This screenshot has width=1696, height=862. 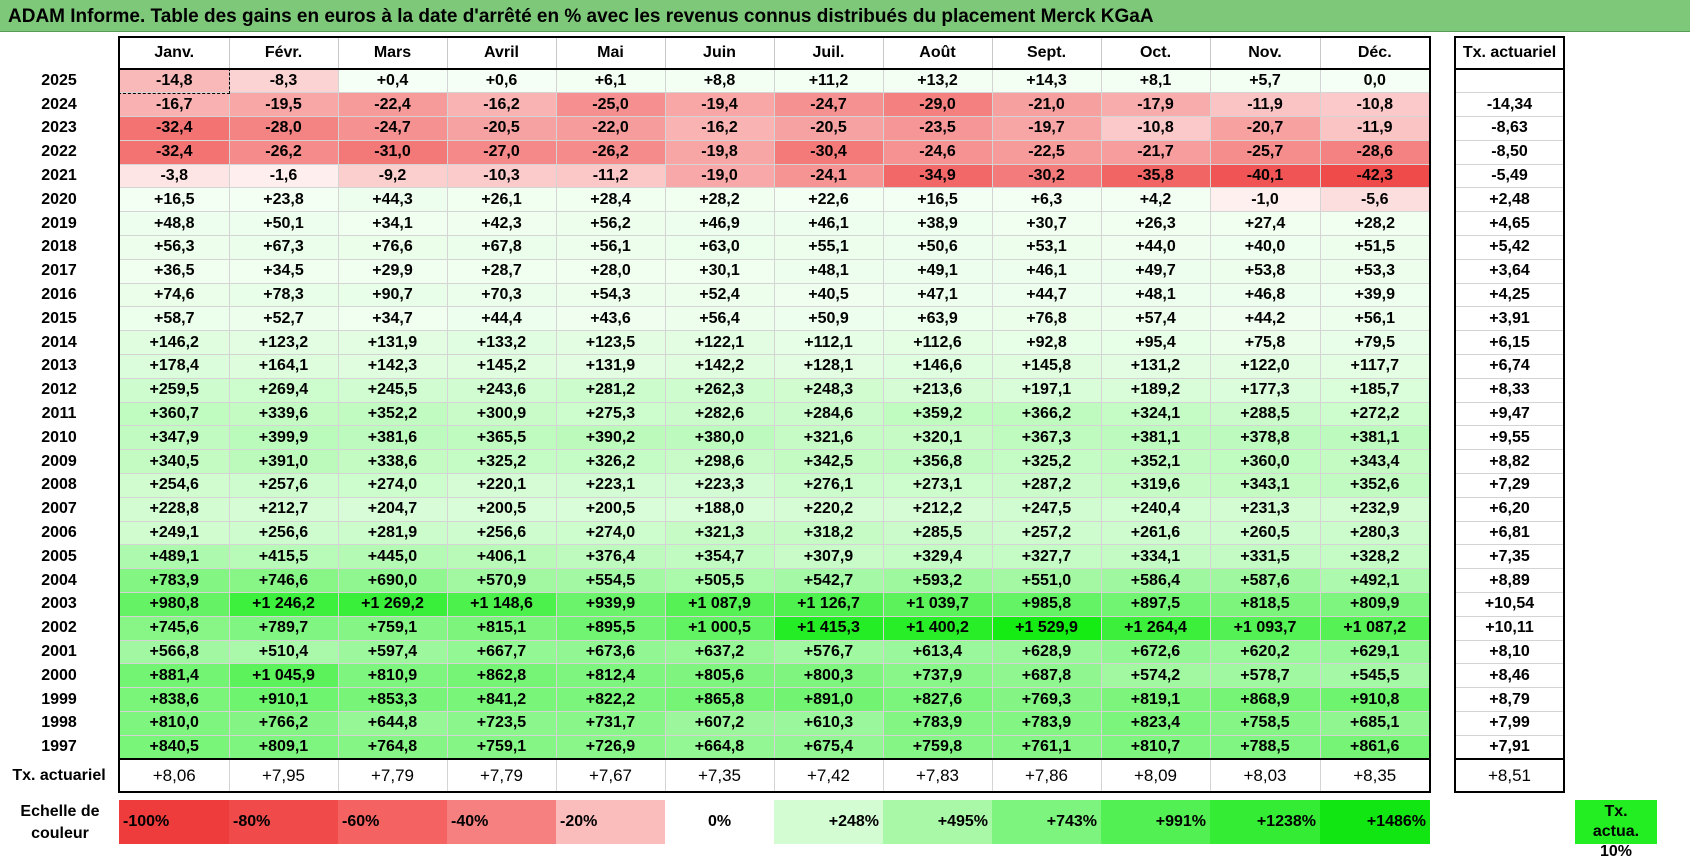 I want to click on gain-cell: +256,6, so click(x=501, y=533).